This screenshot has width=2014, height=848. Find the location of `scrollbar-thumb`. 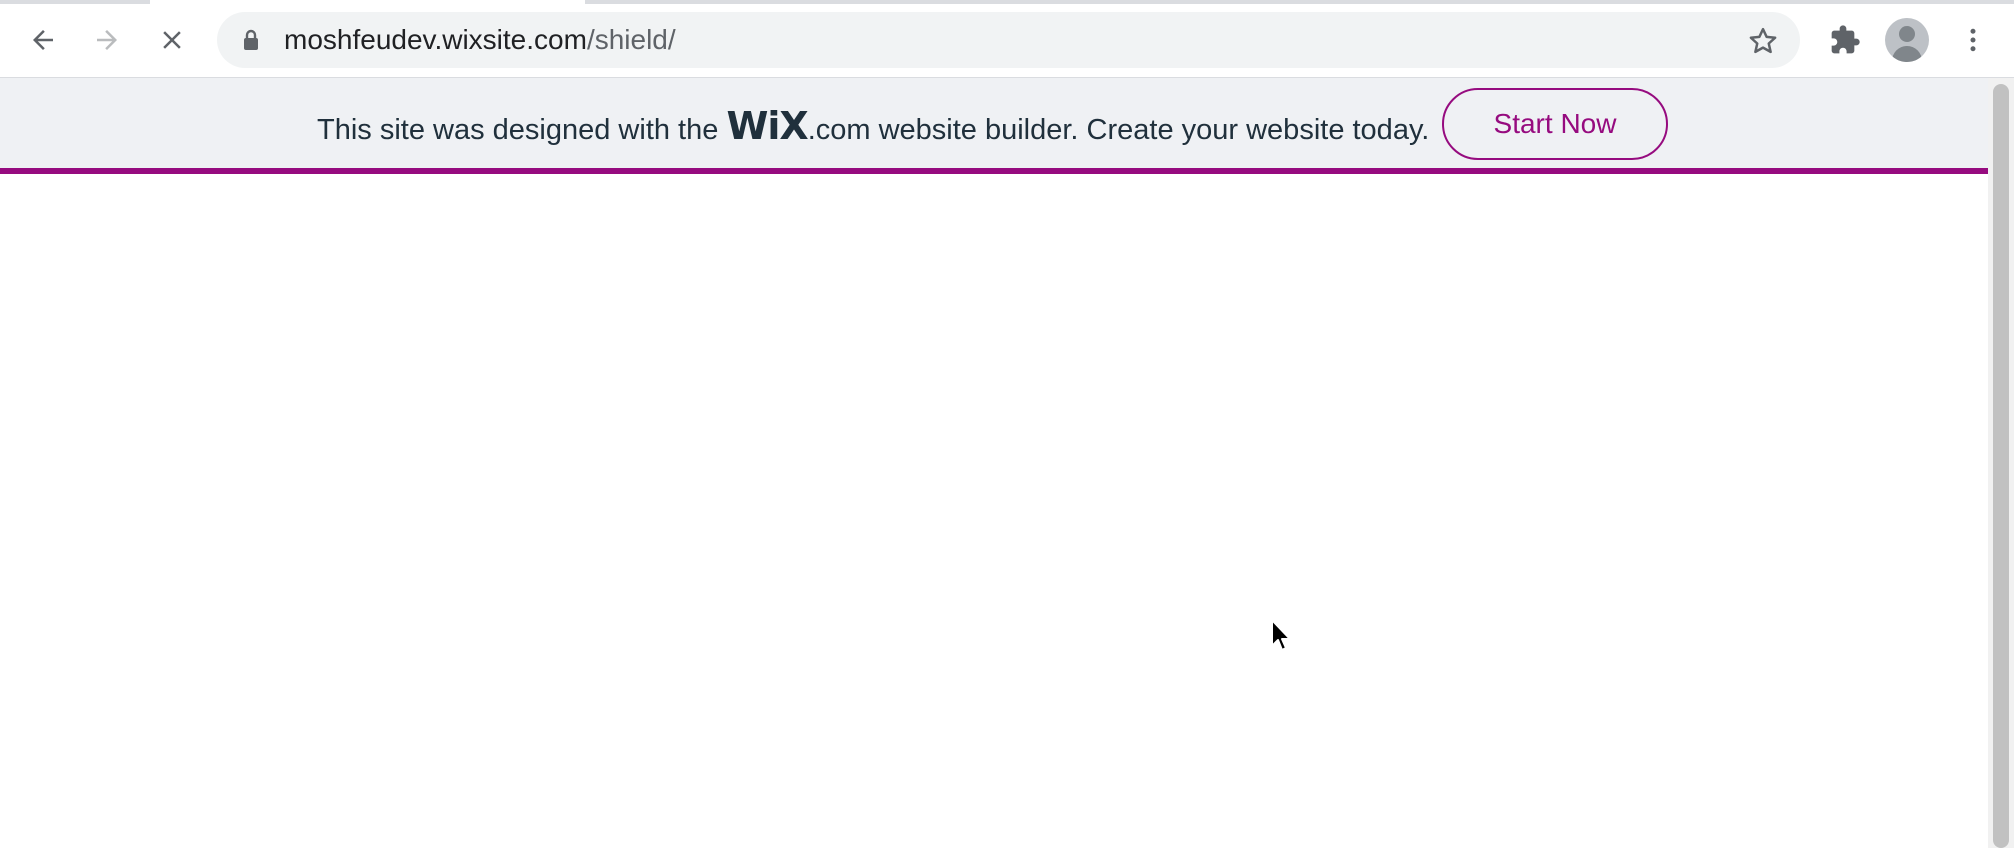

scrollbar-thumb is located at coordinates (2001, 466).